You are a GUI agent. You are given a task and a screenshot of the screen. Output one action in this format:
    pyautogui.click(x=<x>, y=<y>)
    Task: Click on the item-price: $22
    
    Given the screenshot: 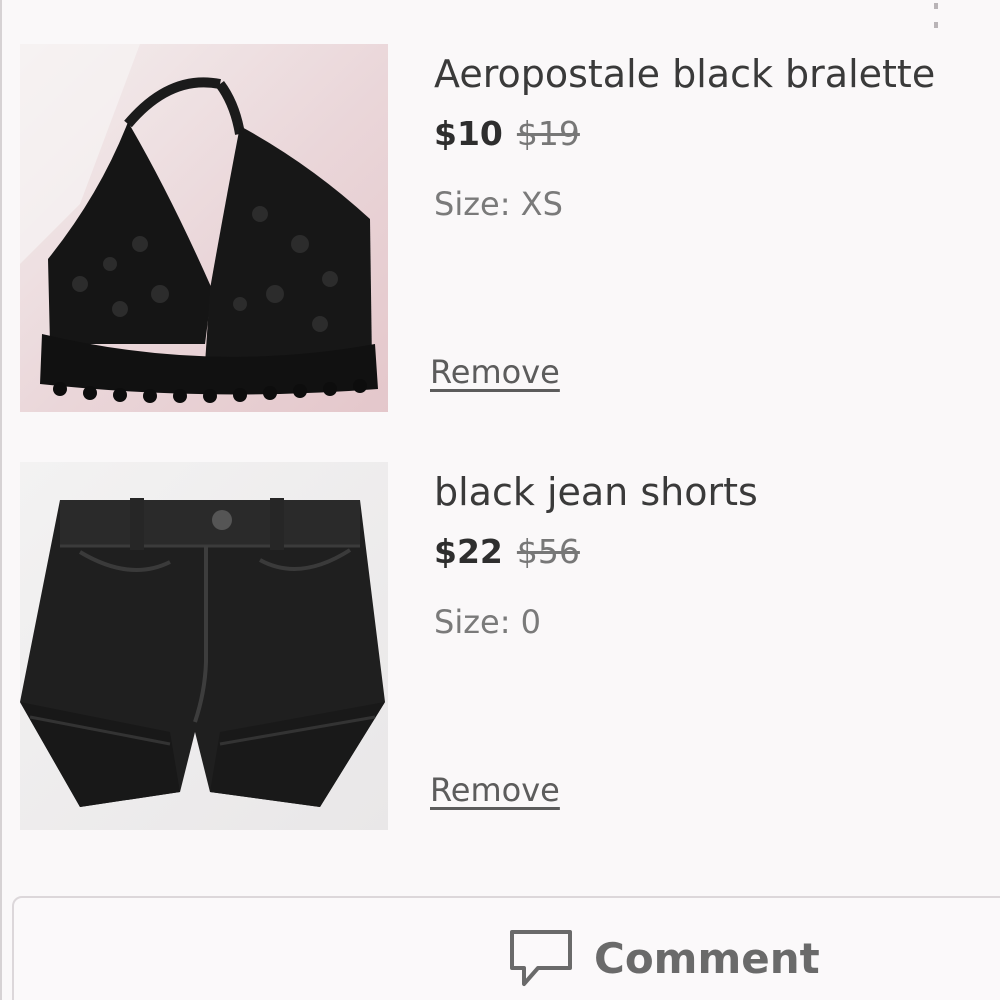 What is the action you would take?
    pyautogui.click(x=468, y=551)
    